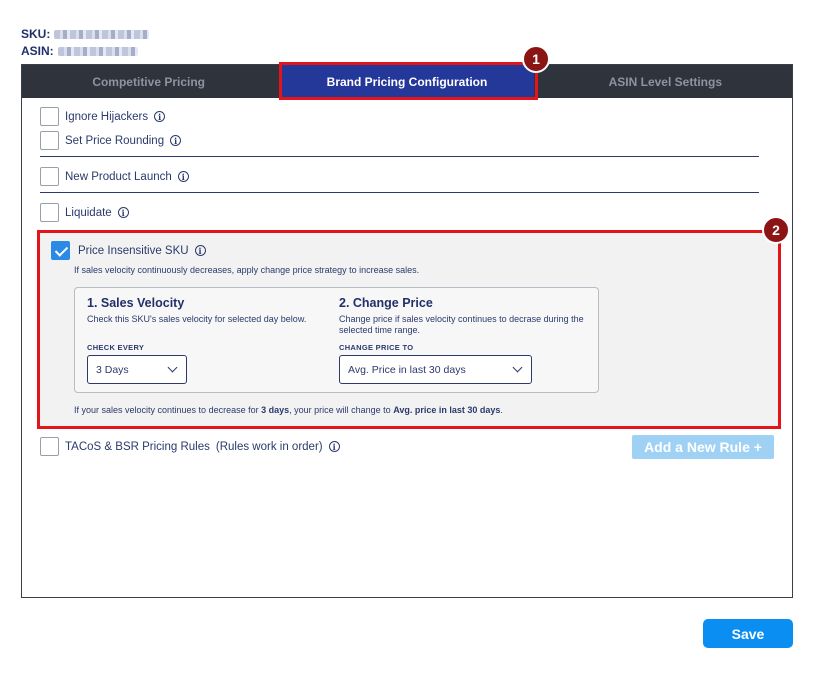 The width and height of the screenshot is (815, 673). I want to click on option-liquidate: Liquidate i, so click(84, 212).